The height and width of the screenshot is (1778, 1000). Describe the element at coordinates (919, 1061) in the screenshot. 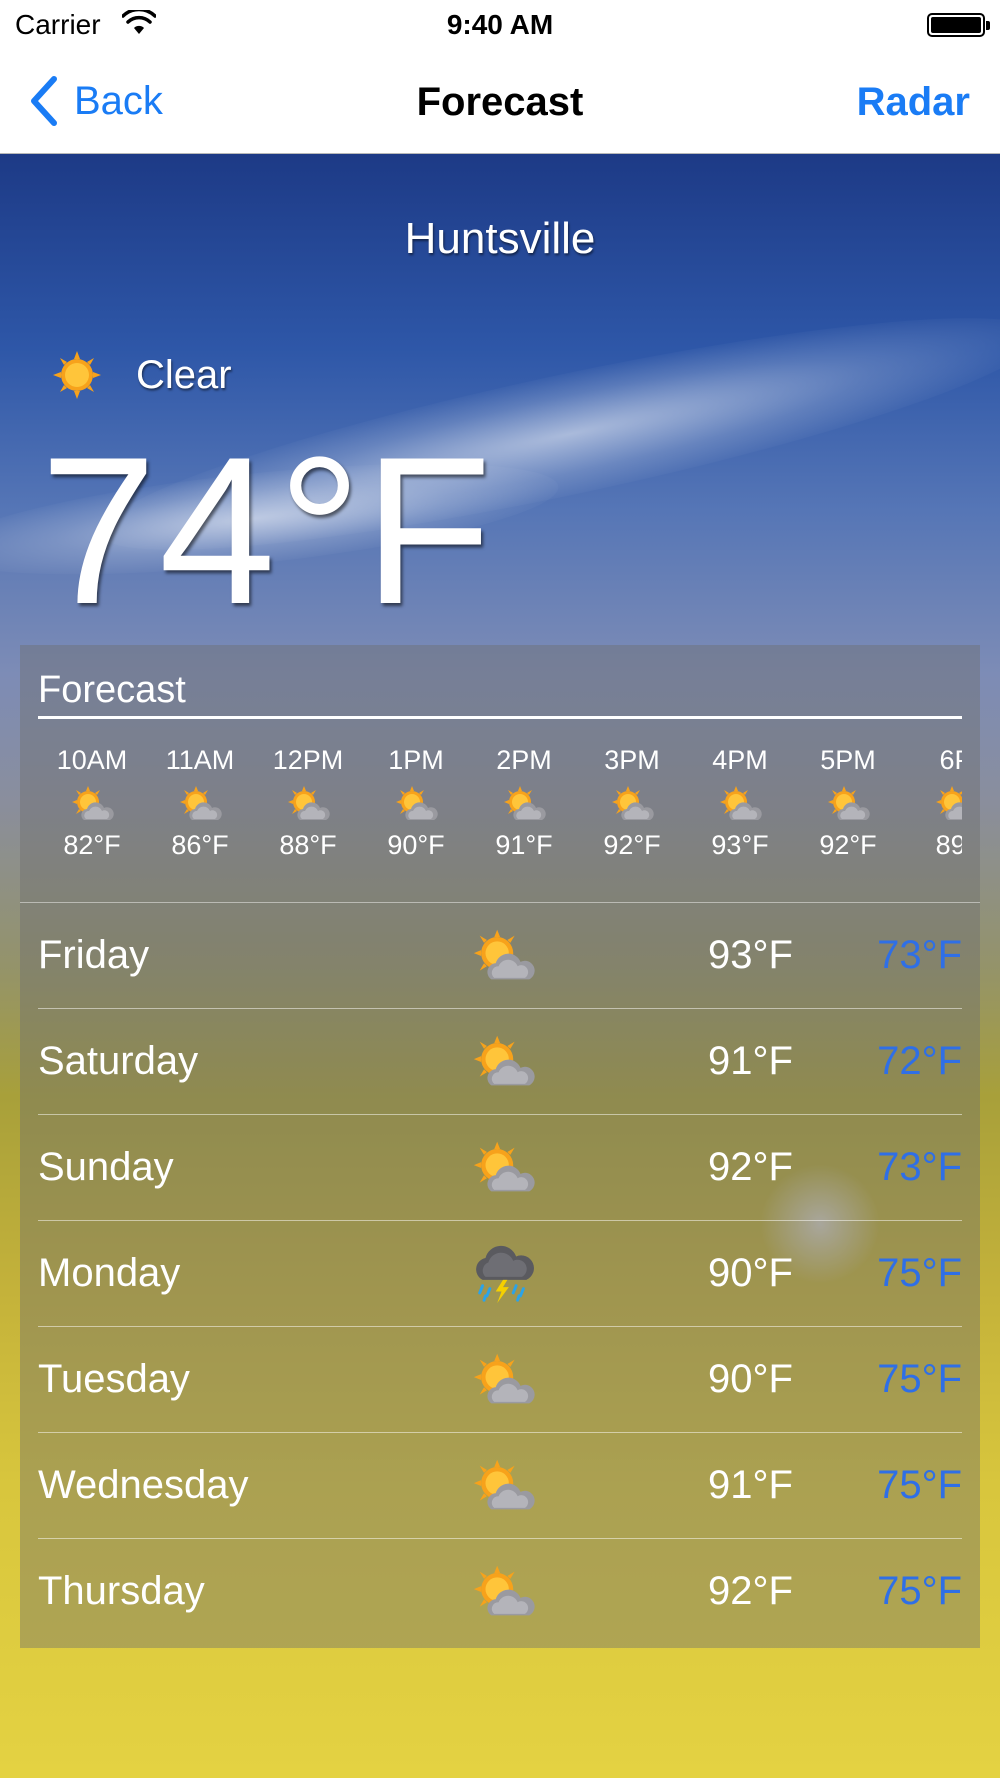

I see `low-temp: 72°F` at that location.